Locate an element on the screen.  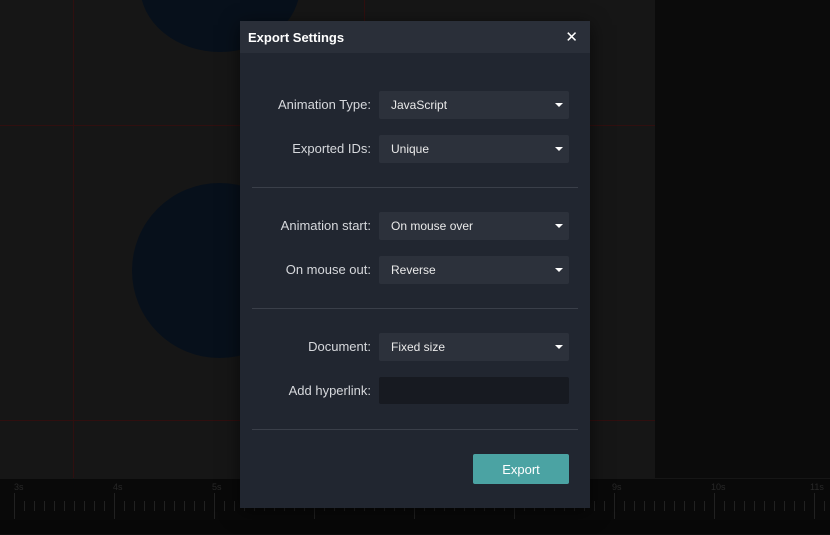
animation-type-select: JavaScript is located at coordinates (474, 105).